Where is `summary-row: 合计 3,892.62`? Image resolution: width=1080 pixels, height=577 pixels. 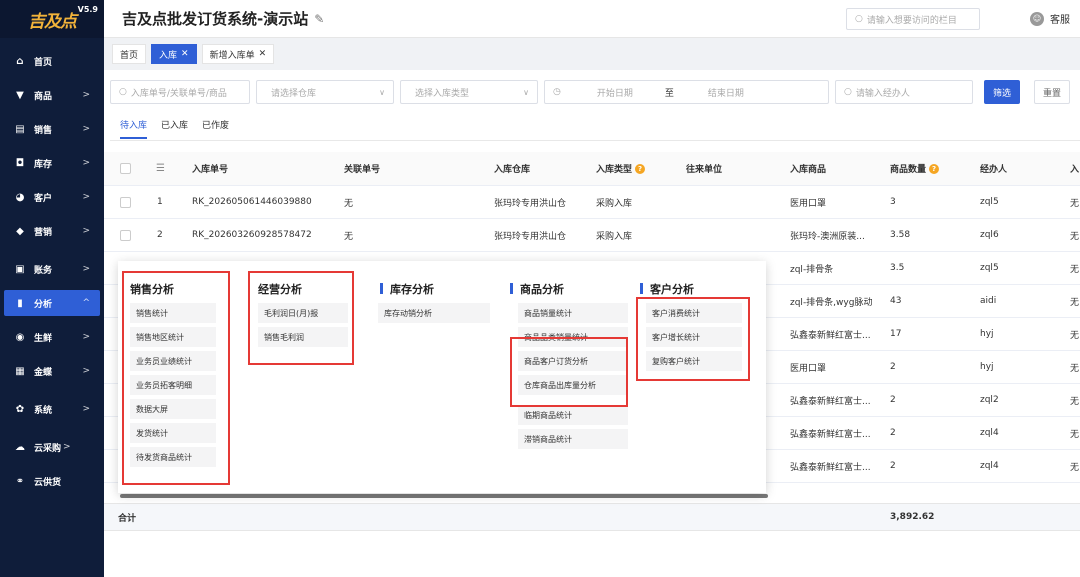
summary-row: 合计 3,892.62 is located at coordinates (592, 517).